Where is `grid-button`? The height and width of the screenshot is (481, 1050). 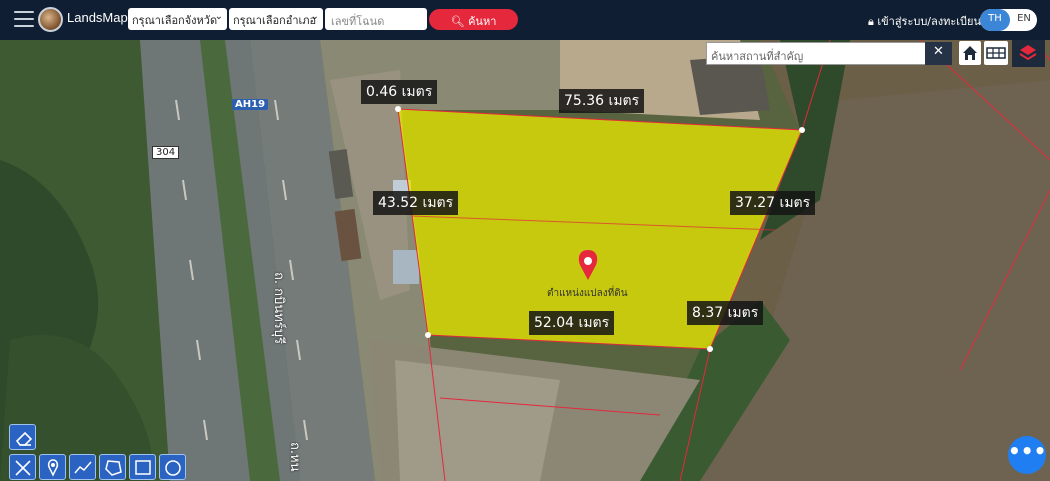
grid-button is located at coordinates (996, 53).